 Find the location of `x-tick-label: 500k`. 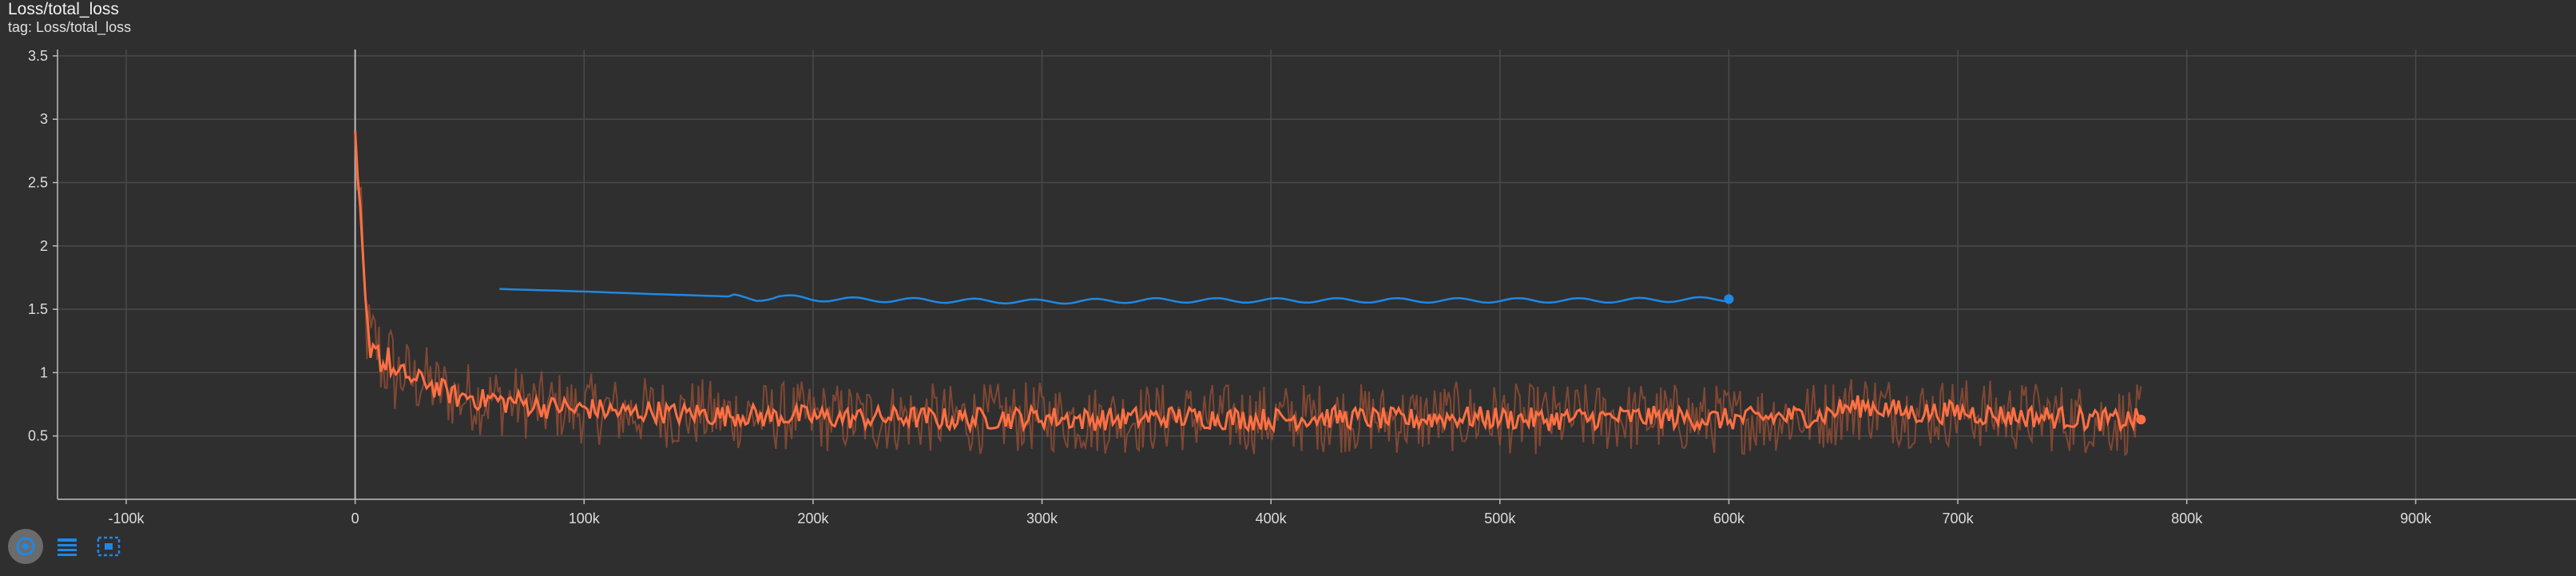

x-tick-label: 500k is located at coordinates (1500, 518).